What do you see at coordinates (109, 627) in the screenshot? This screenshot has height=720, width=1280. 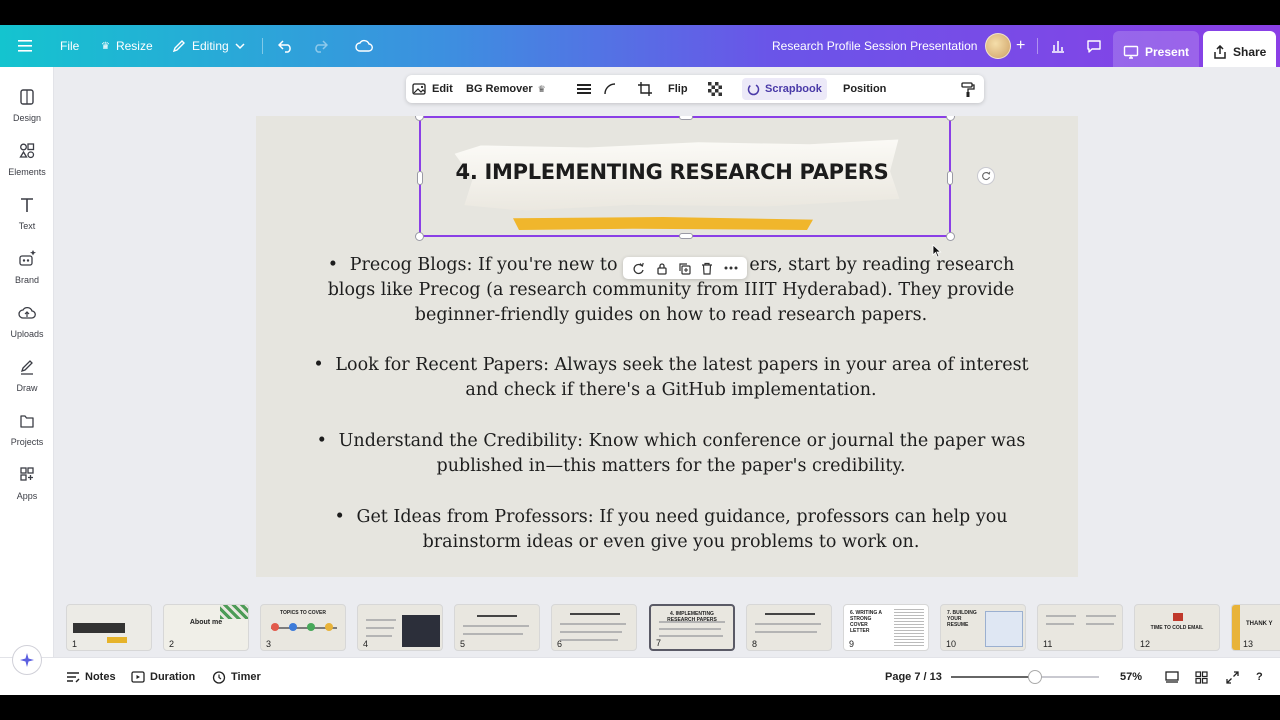 I see `page-thumbnail-1: 1` at bounding box center [109, 627].